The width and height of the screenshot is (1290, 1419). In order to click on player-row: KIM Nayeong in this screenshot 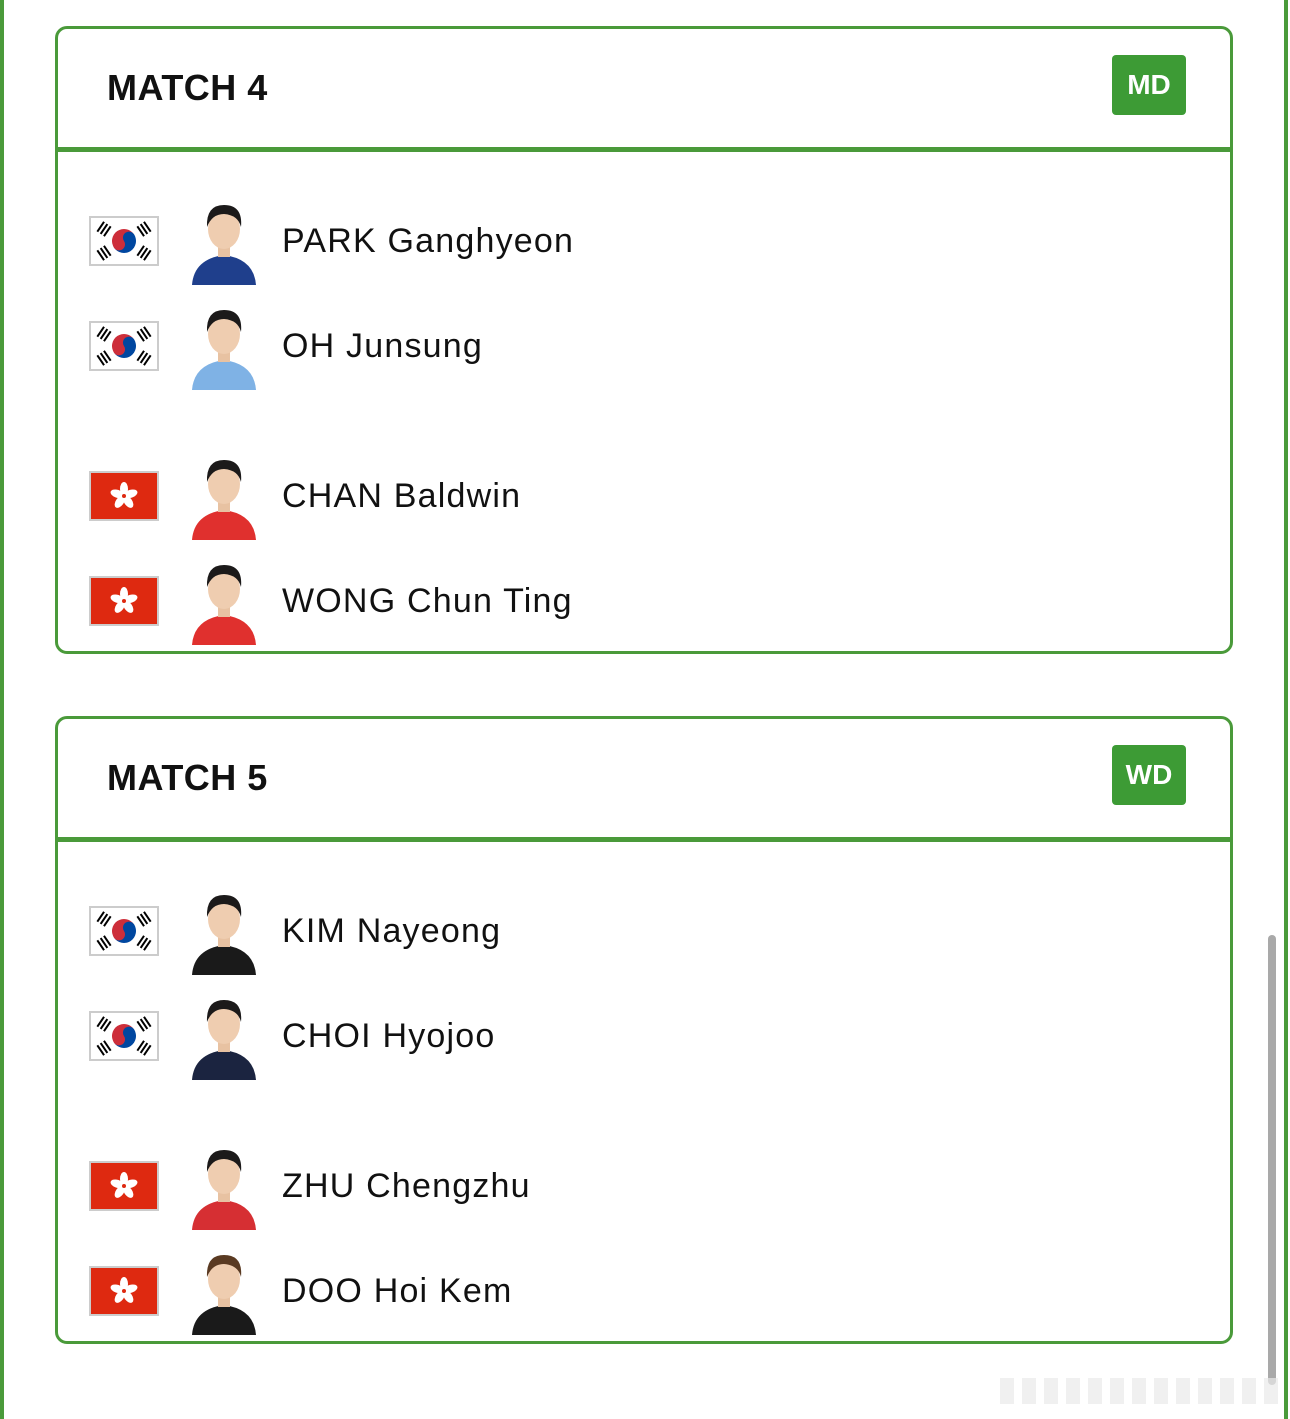, I will do `click(643, 930)`.